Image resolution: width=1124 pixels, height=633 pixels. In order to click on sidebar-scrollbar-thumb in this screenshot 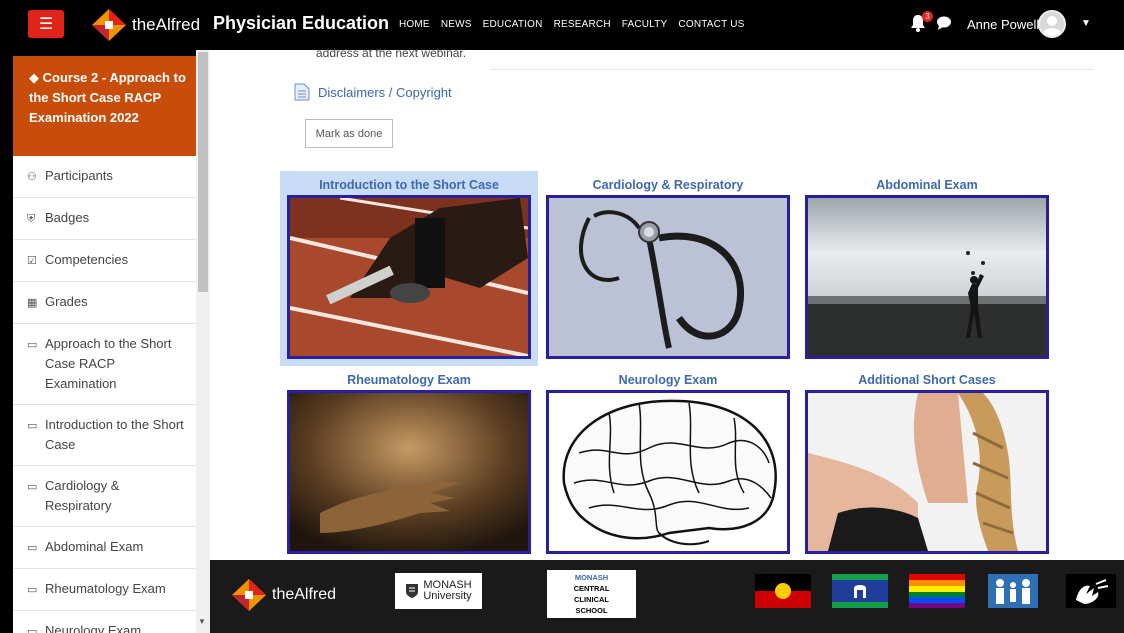, I will do `click(203, 172)`.